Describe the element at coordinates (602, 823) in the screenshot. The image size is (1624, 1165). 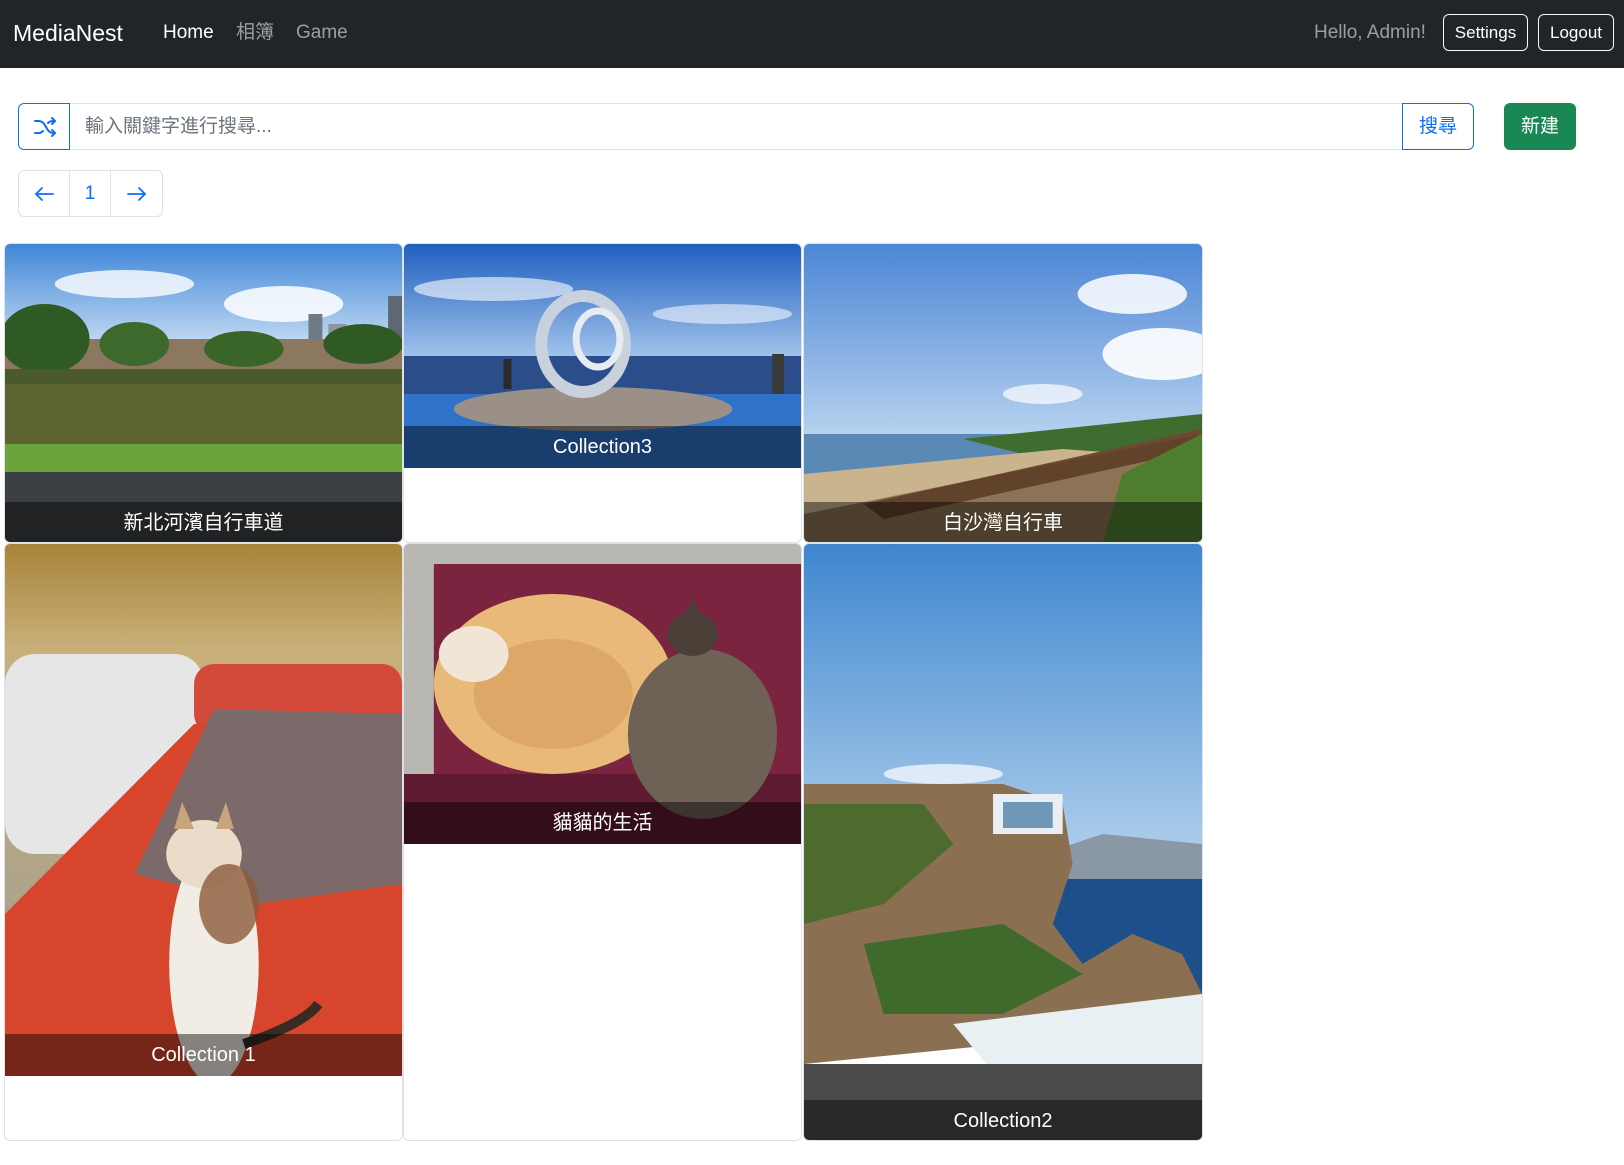
I see `collection-title: 貓貓的生活` at that location.